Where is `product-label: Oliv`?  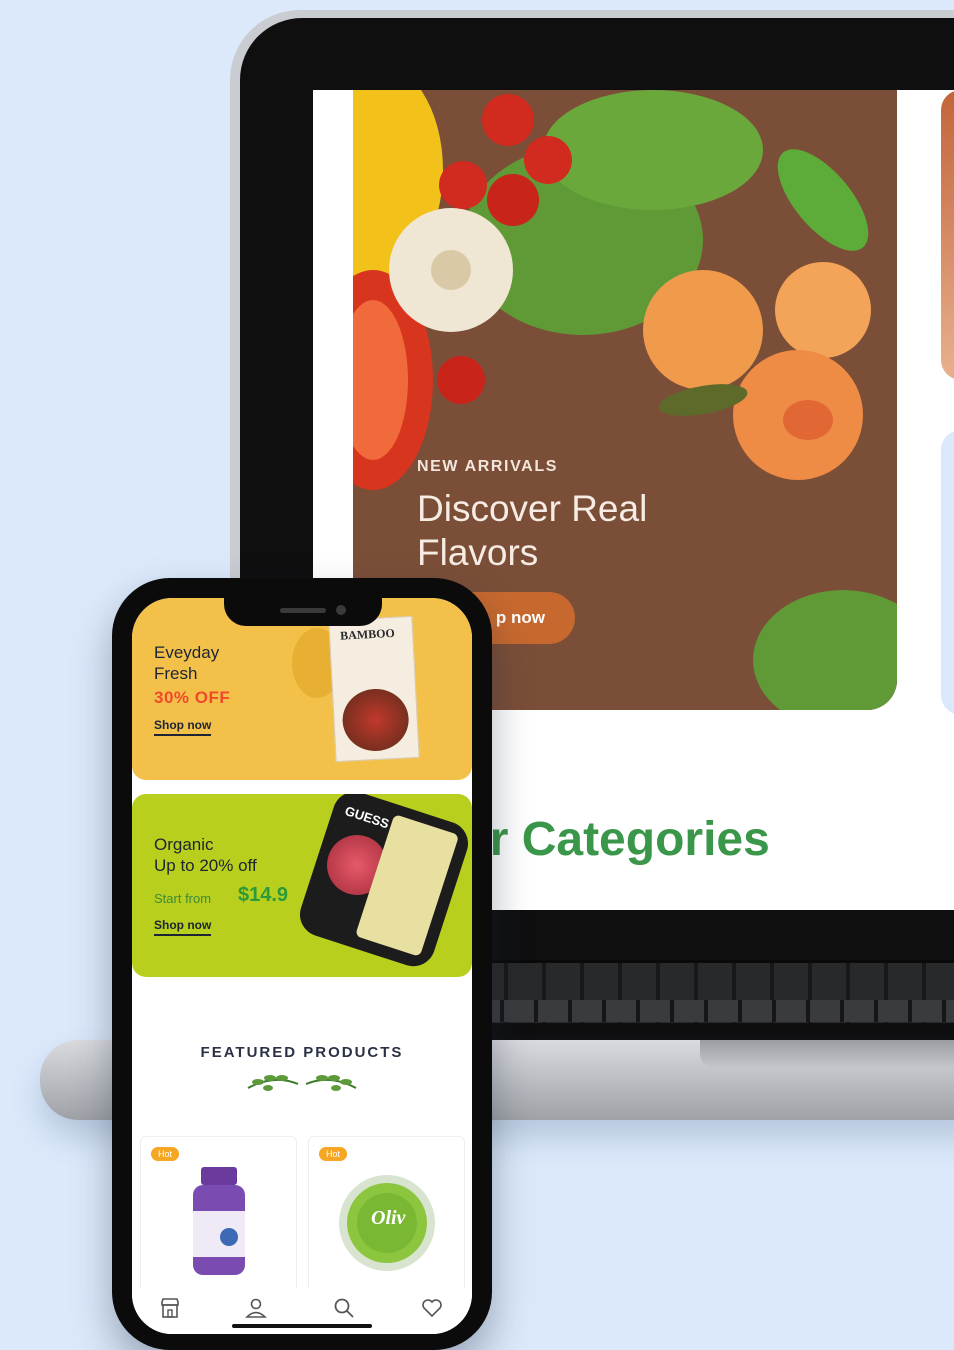 product-label: Oliv is located at coordinates (388, 1218).